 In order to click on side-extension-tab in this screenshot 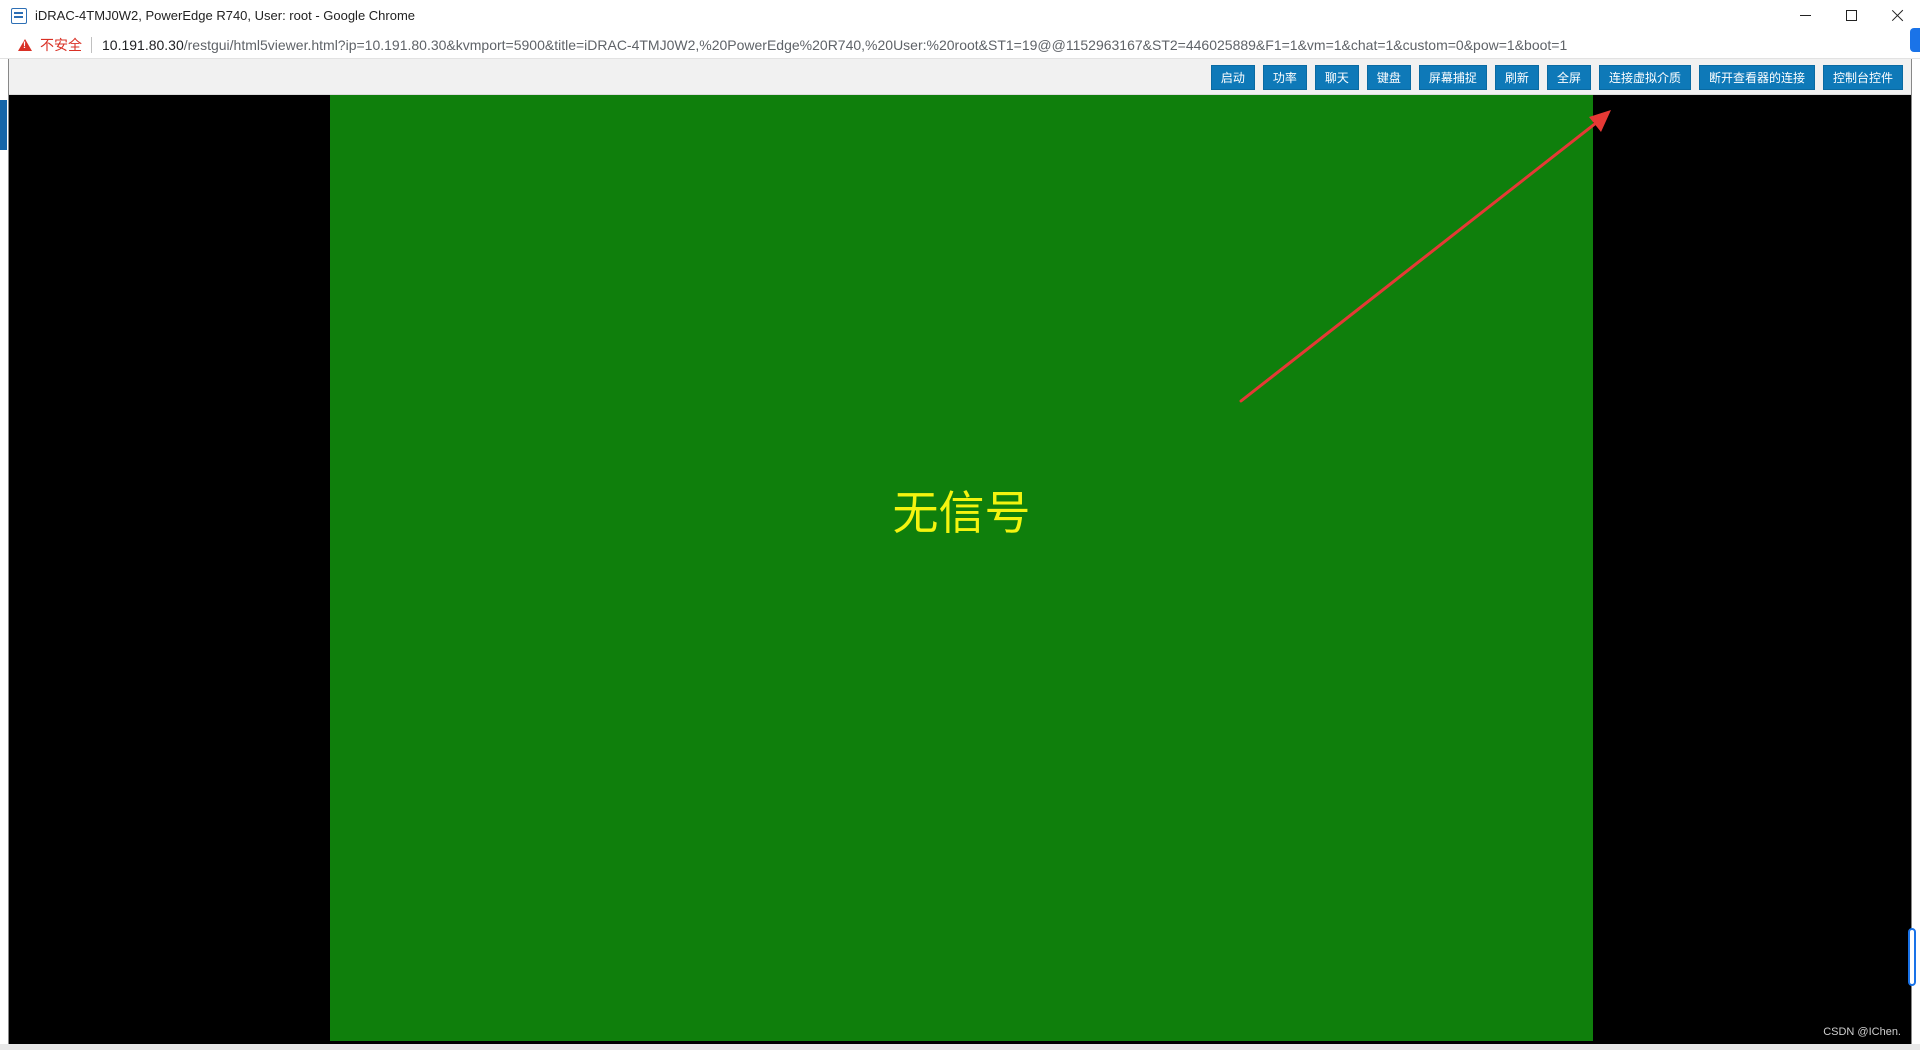, I will do `click(1915, 40)`.